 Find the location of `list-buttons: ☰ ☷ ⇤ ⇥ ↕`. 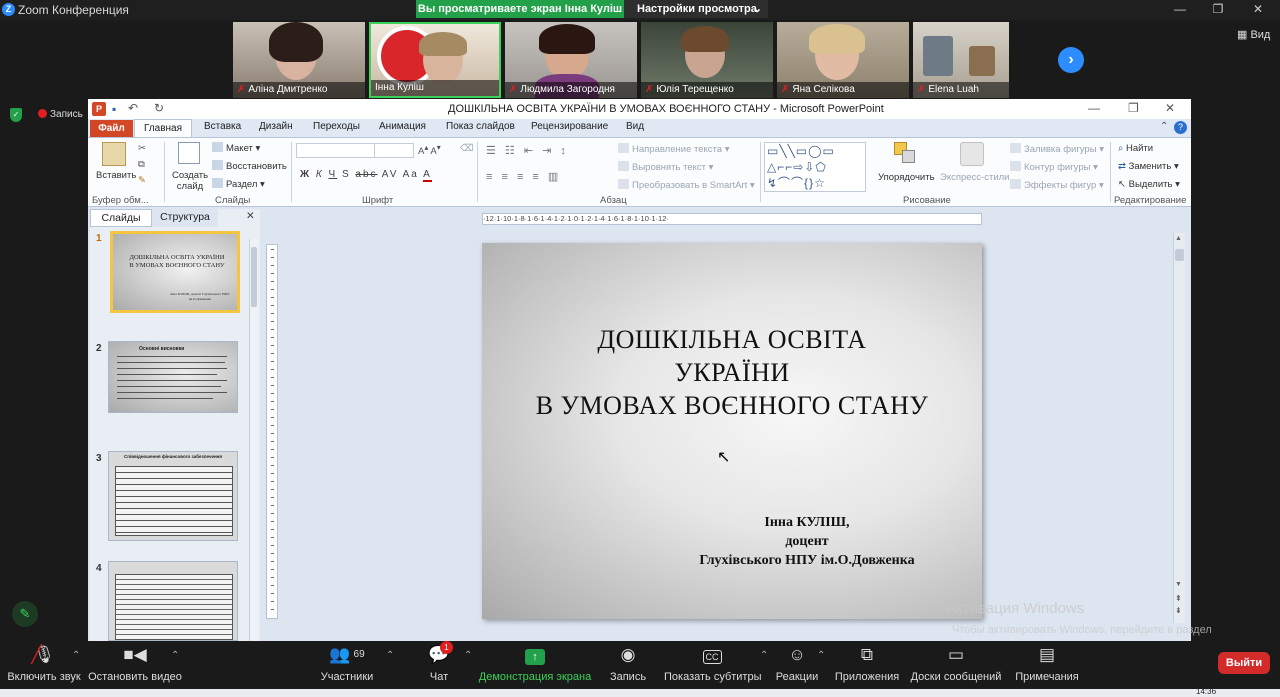

list-buttons: ☰ ☷ ⇤ ⇥ ↕ is located at coordinates (527, 150).